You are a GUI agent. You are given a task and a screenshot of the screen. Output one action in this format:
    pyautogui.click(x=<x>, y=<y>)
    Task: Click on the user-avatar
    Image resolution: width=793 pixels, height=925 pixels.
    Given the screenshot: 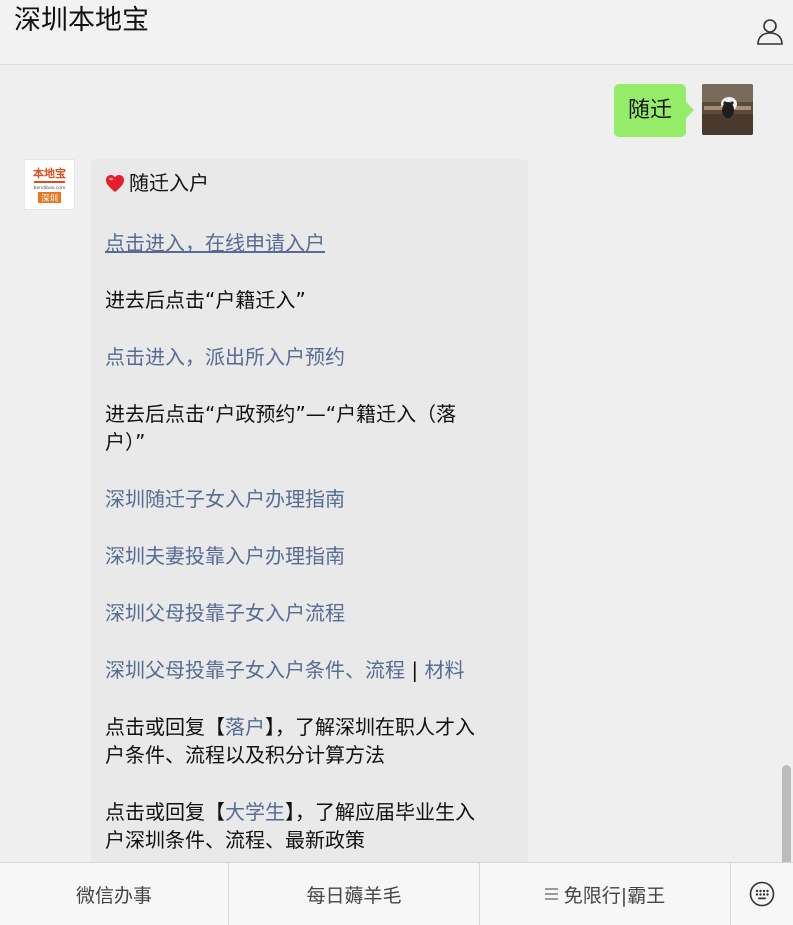 What is the action you would take?
    pyautogui.click(x=727, y=109)
    